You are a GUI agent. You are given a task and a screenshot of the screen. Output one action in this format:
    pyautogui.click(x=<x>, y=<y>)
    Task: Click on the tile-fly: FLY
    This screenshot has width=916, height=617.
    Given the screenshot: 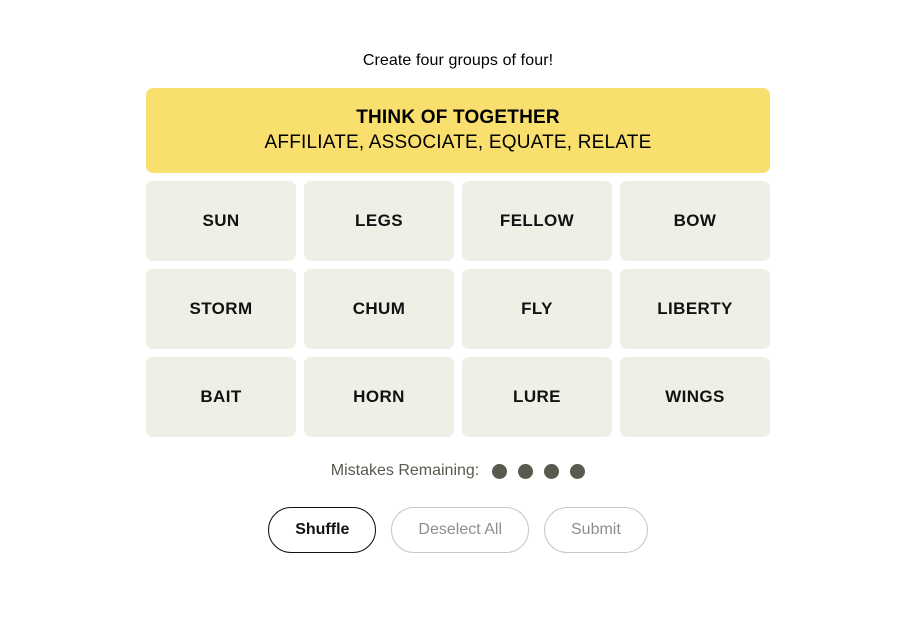 What is the action you would take?
    pyautogui.click(x=537, y=309)
    